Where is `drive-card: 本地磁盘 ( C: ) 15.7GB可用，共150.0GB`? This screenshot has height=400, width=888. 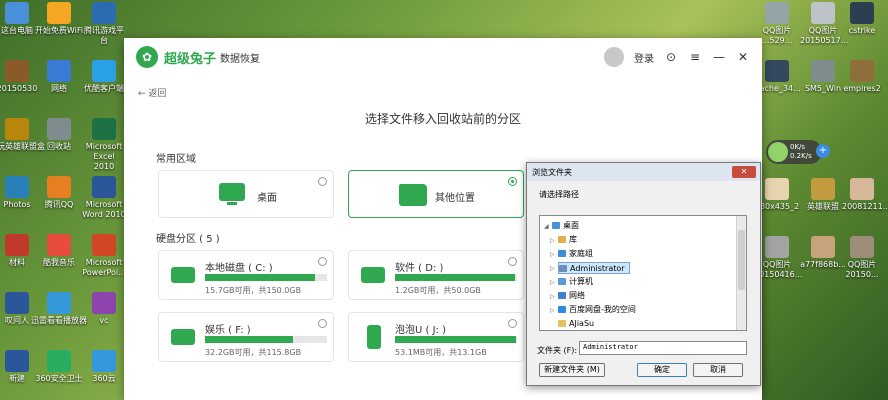 drive-card: 本地磁盘 ( C: ) 15.7GB可用，共150.0GB is located at coordinates (246, 275).